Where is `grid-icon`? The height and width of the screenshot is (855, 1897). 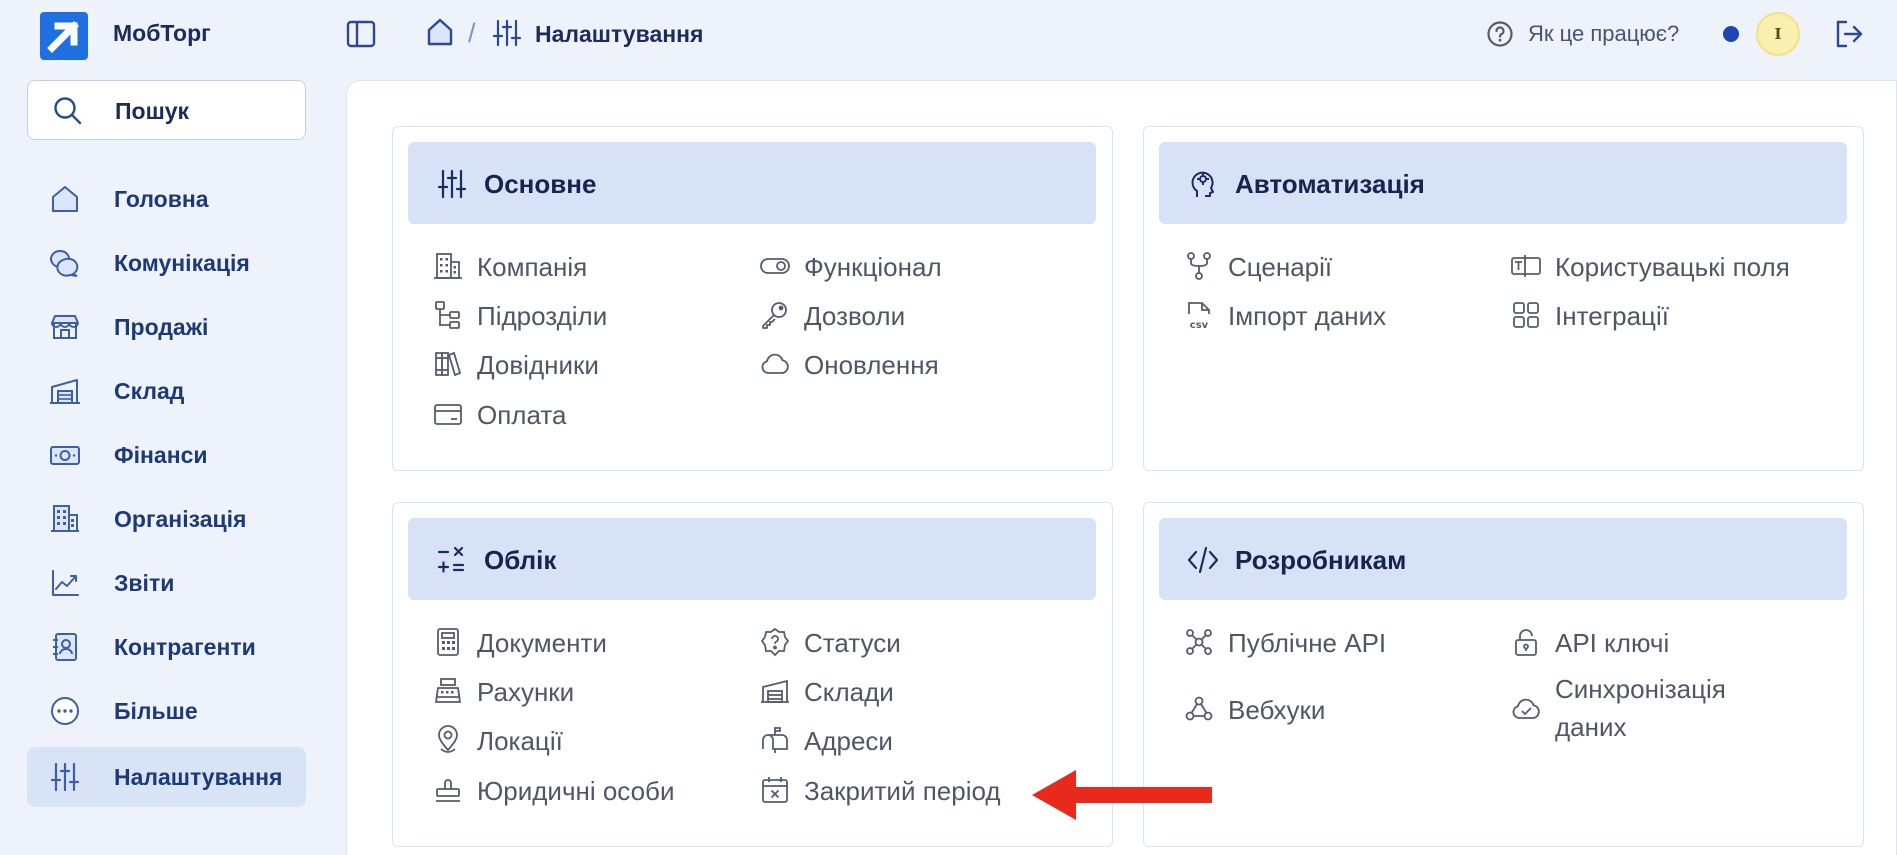
grid-icon is located at coordinates (1526, 315).